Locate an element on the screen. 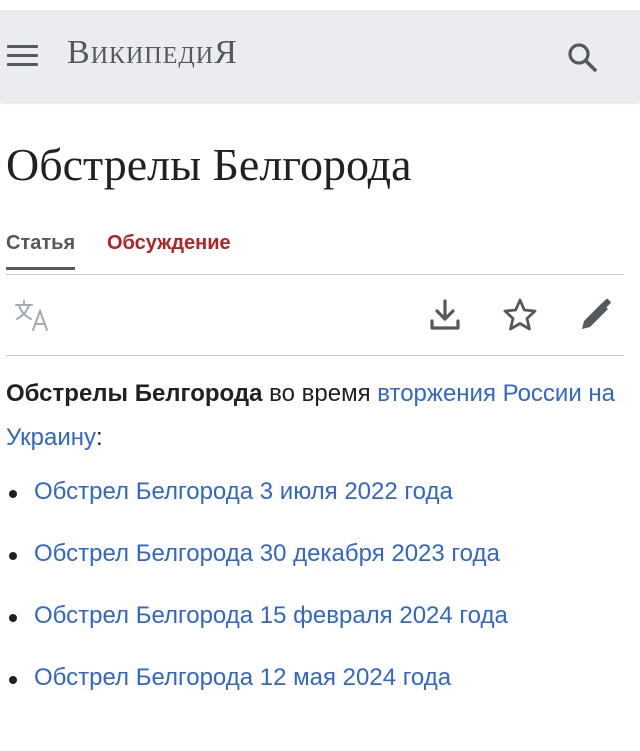  search-button is located at coordinates (583, 57).